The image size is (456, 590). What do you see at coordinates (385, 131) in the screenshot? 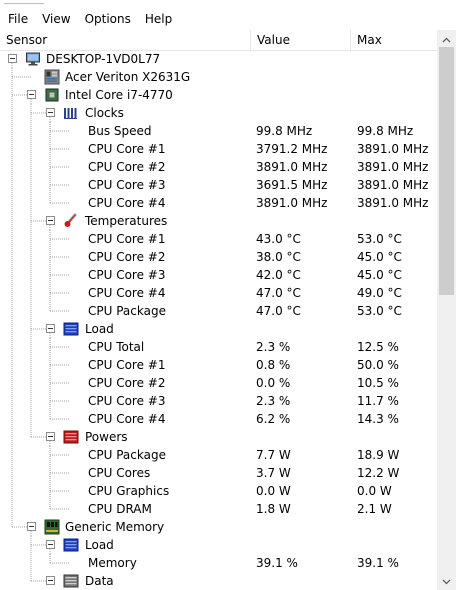
I see `sensor-max: 99.8 MHz` at bounding box center [385, 131].